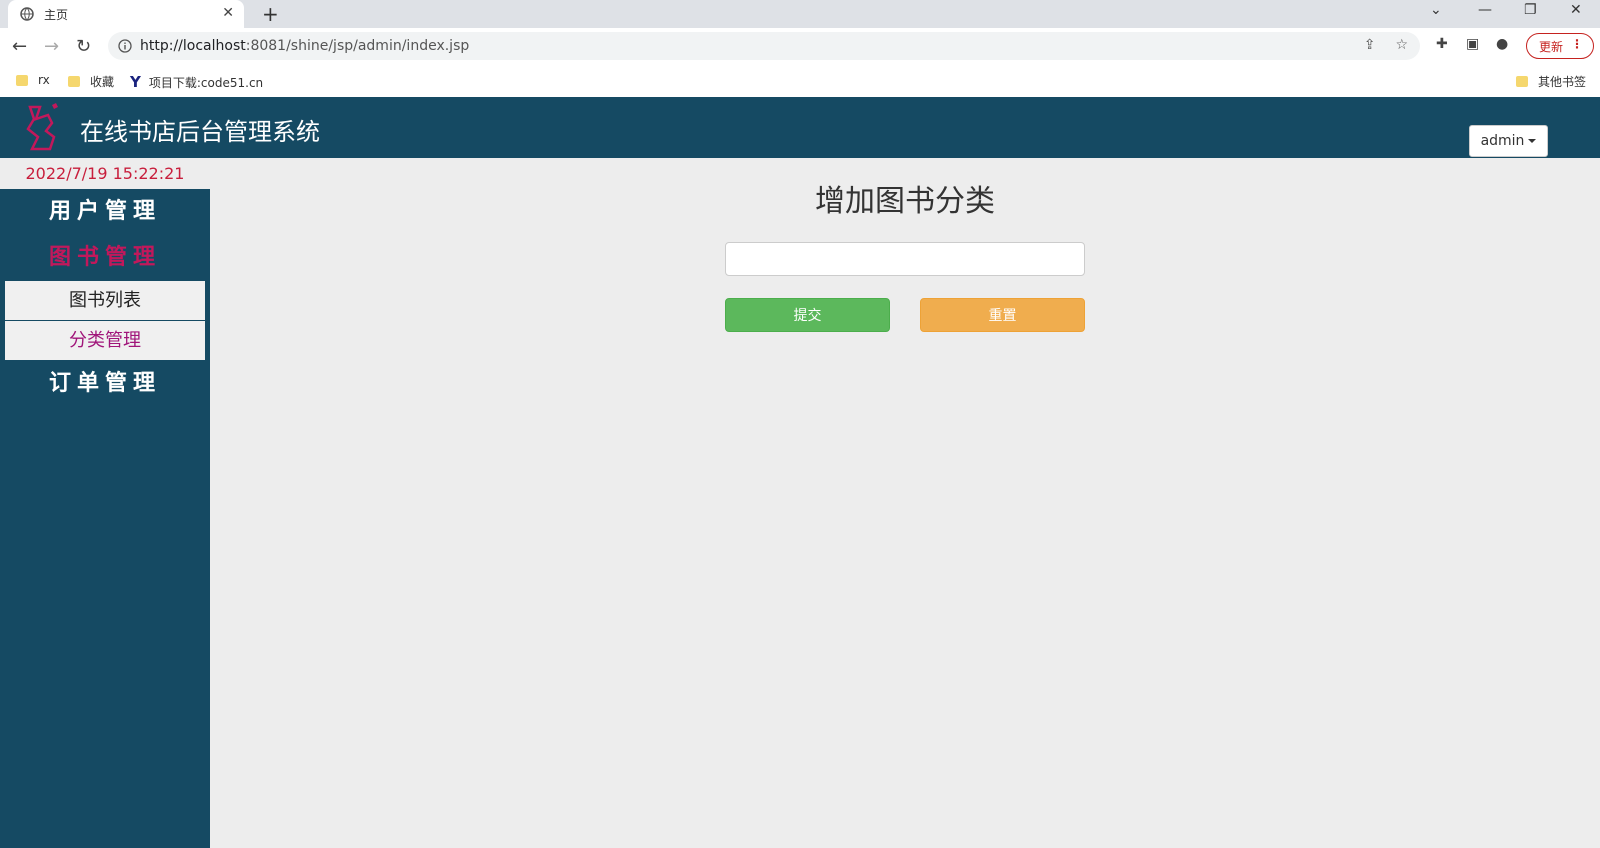 The width and height of the screenshot is (1600, 848). What do you see at coordinates (56, 14) in the screenshot?
I see `tab-title: 主页` at bounding box center [56, 14].